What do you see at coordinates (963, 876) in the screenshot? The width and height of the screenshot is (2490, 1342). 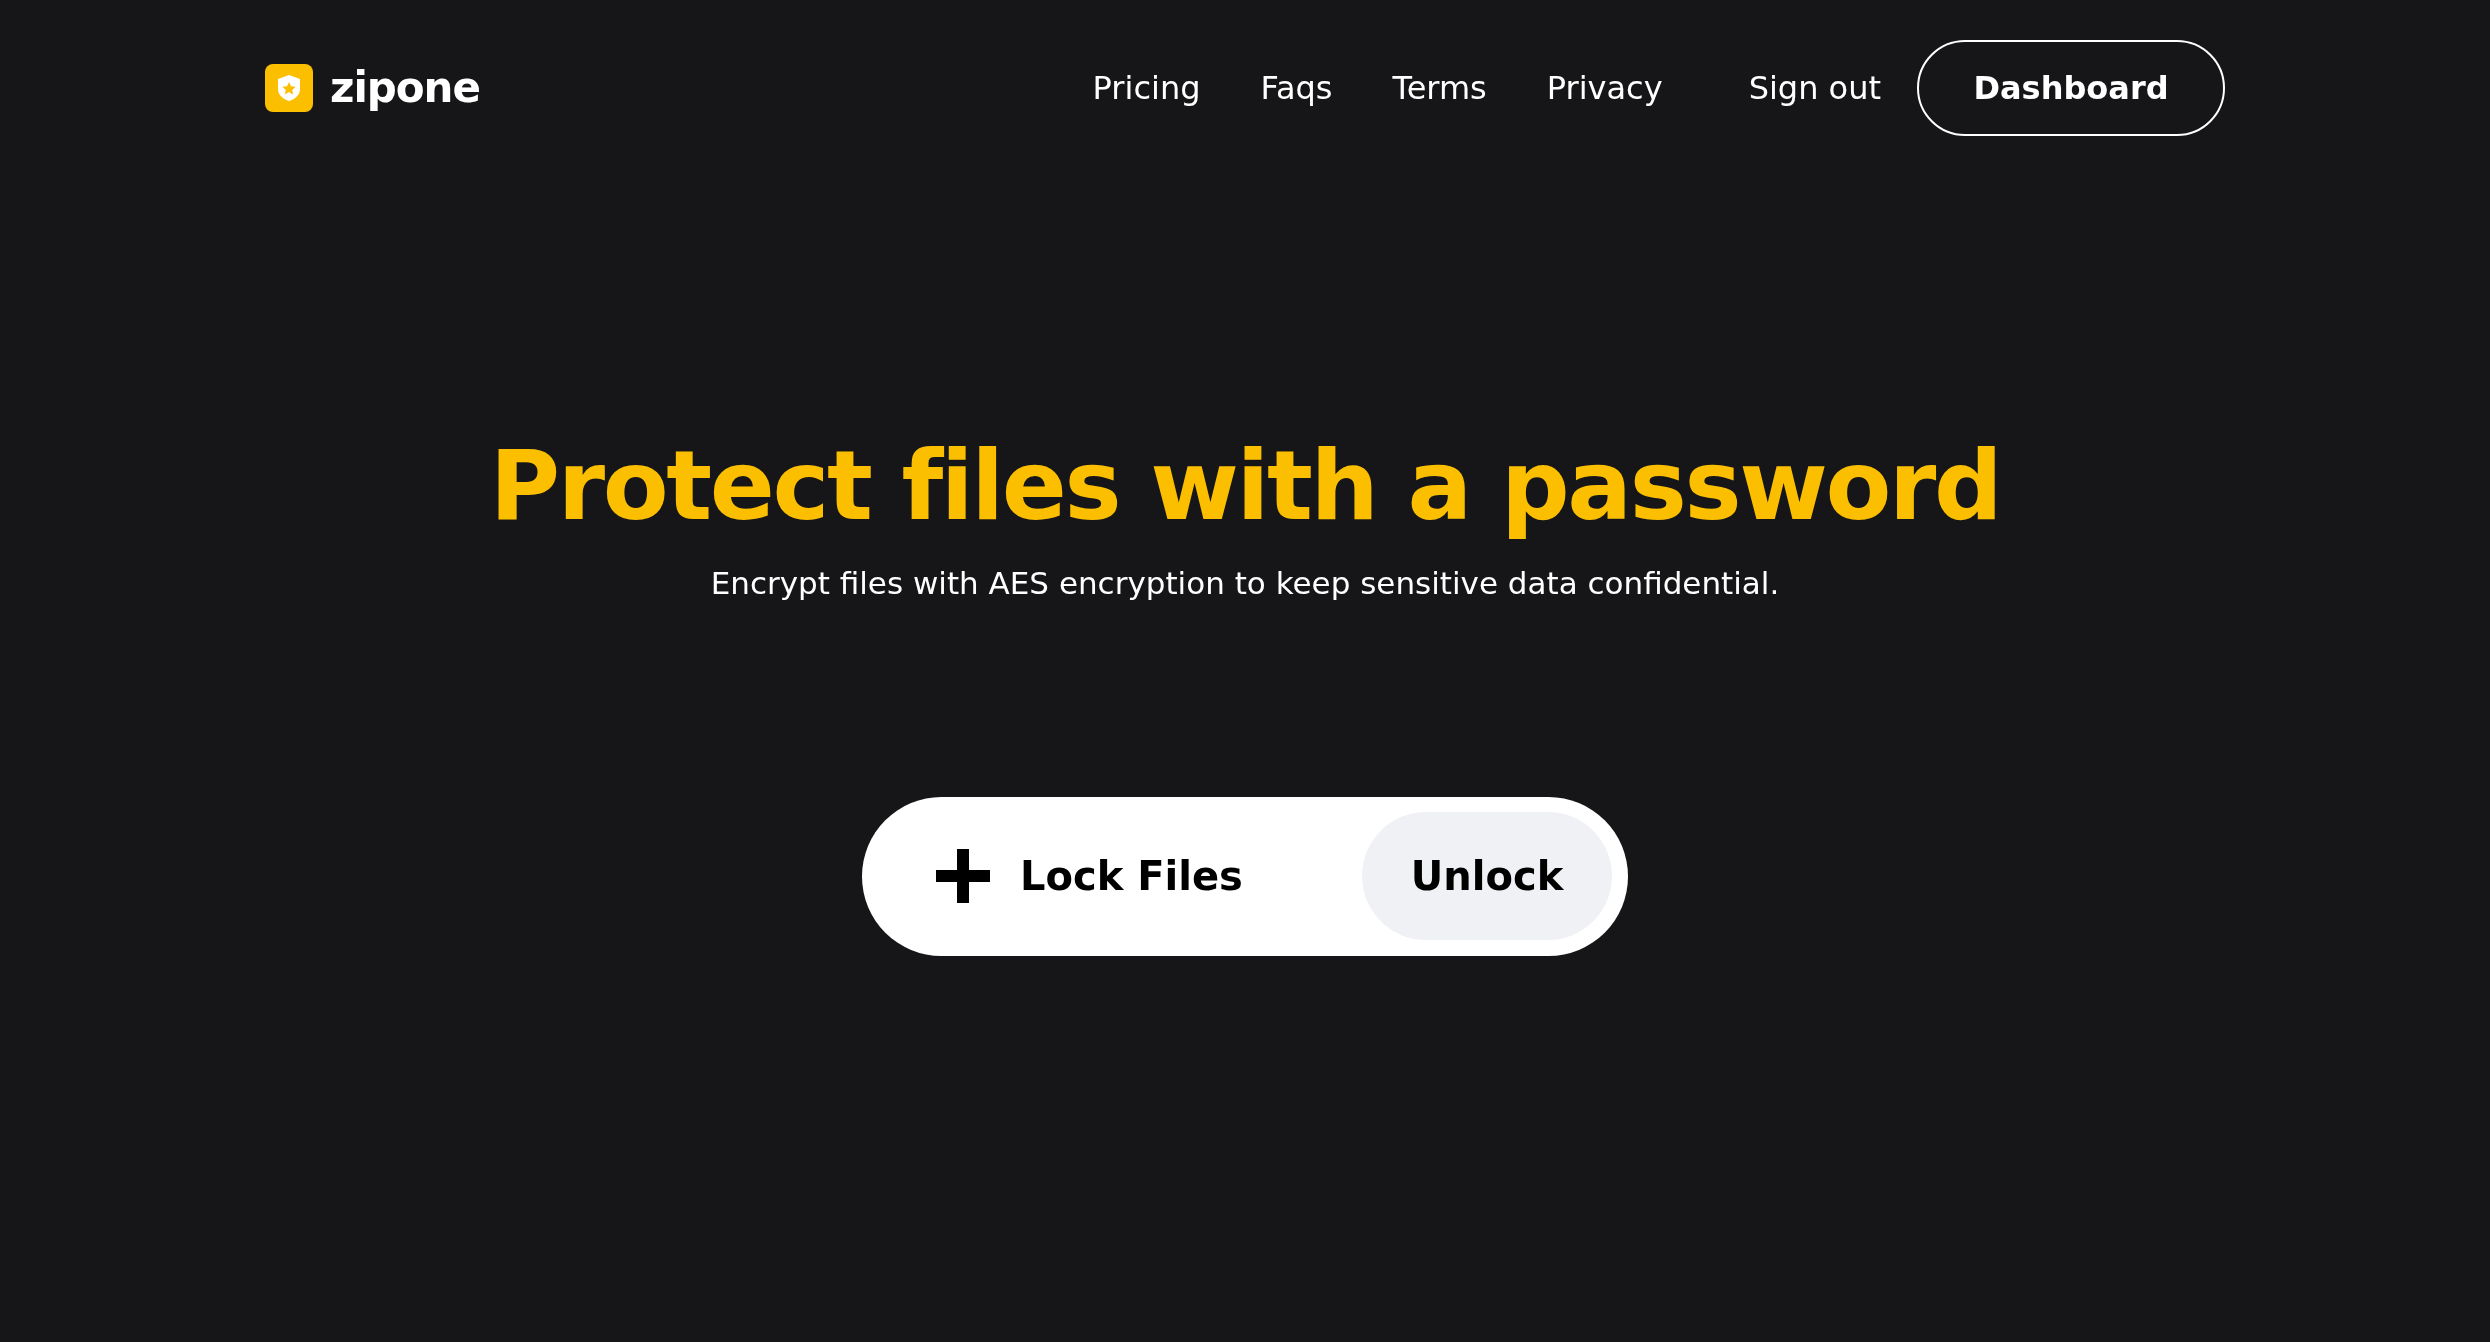 I see `plus-icon` at bounding box center [963, 876].